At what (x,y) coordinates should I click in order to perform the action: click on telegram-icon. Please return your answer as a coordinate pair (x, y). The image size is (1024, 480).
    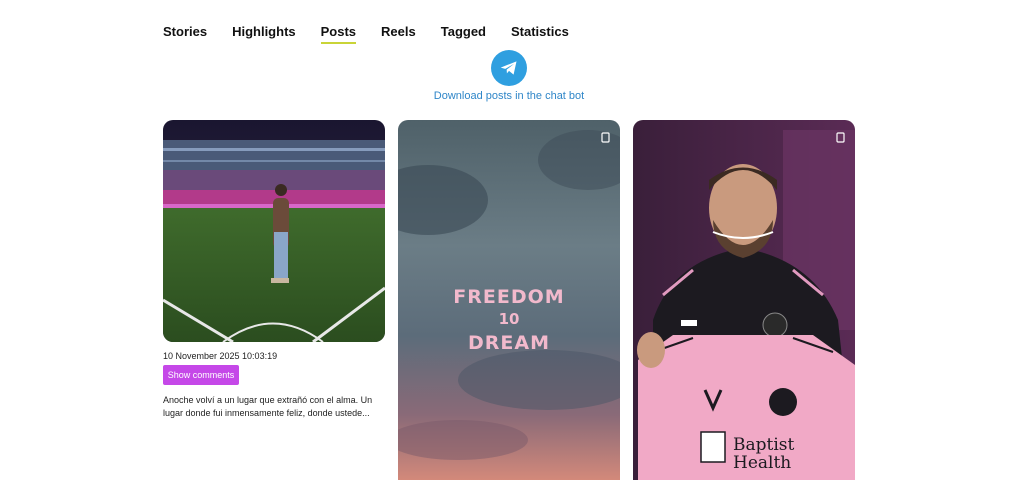
    Looking at the image, I should click on (508, 68).